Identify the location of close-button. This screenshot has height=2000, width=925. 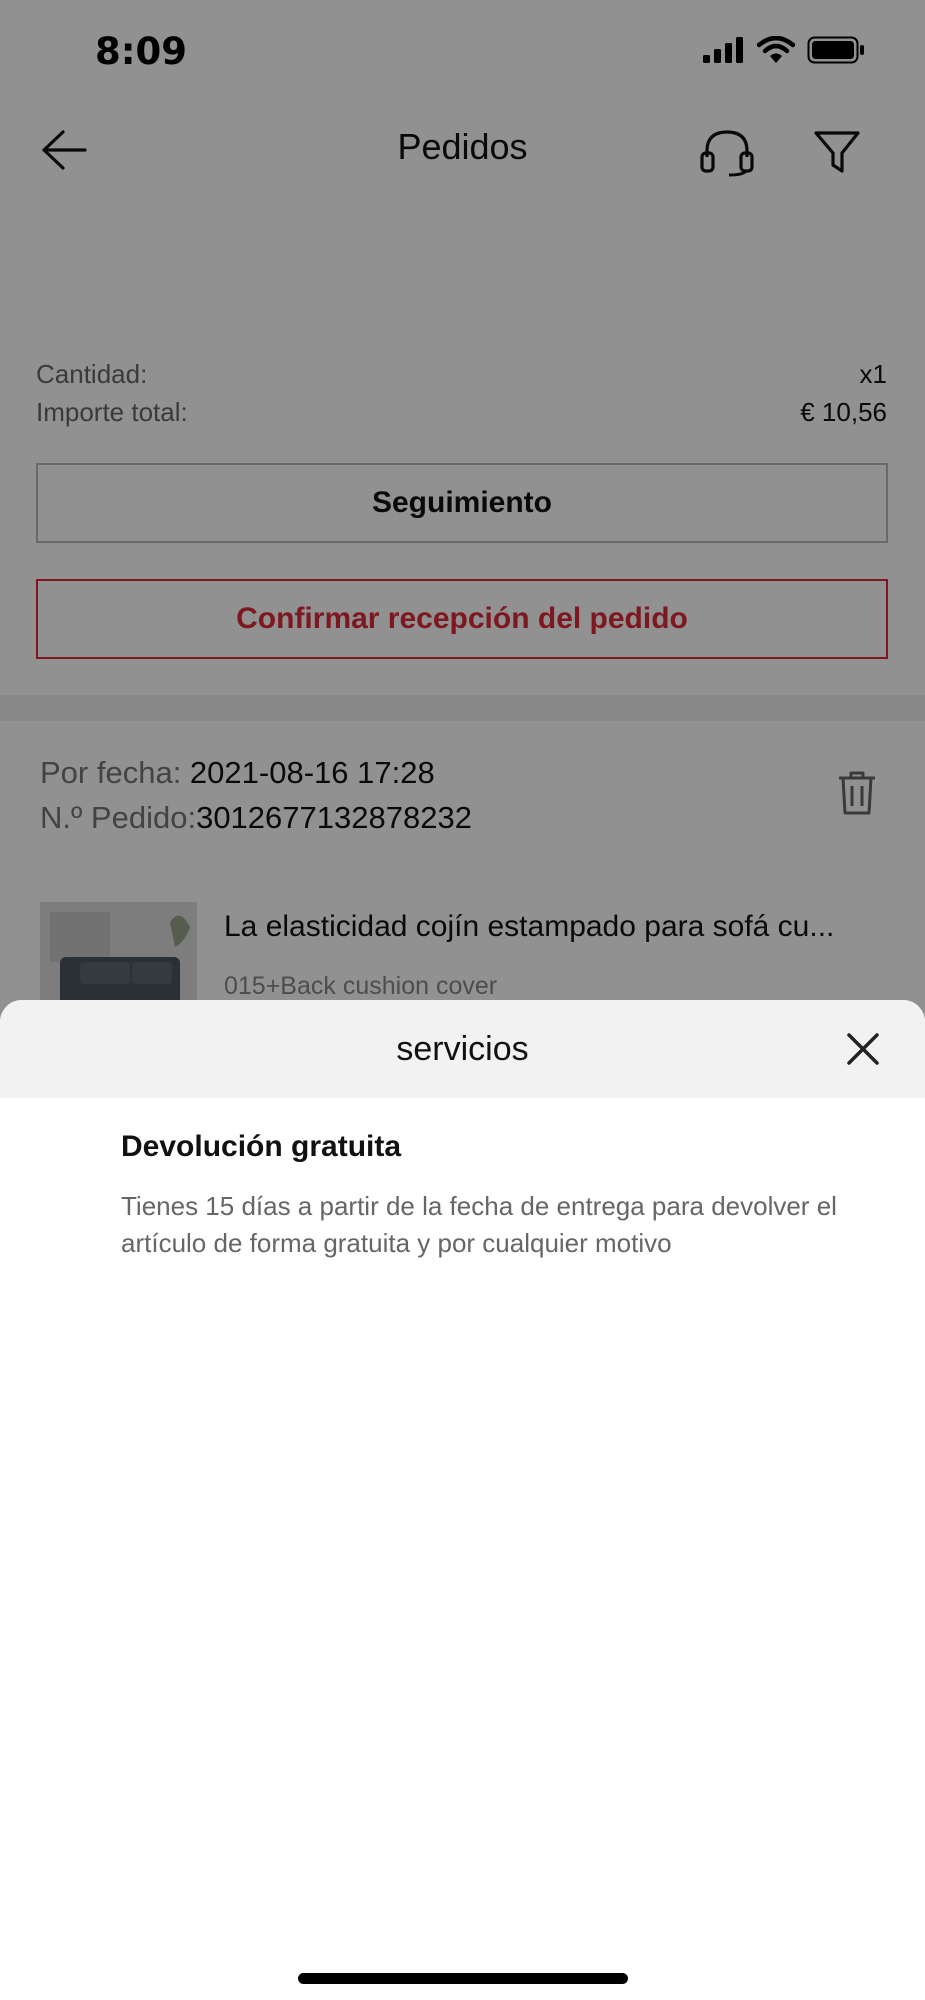
(863, 1049).